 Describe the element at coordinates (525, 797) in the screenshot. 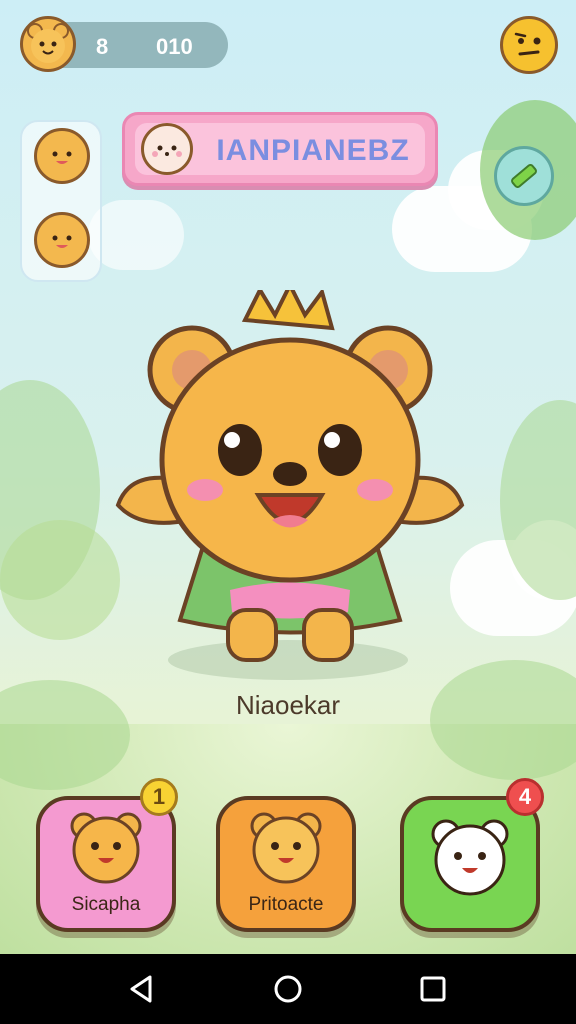

I see `notification-badge: 4` at that location.